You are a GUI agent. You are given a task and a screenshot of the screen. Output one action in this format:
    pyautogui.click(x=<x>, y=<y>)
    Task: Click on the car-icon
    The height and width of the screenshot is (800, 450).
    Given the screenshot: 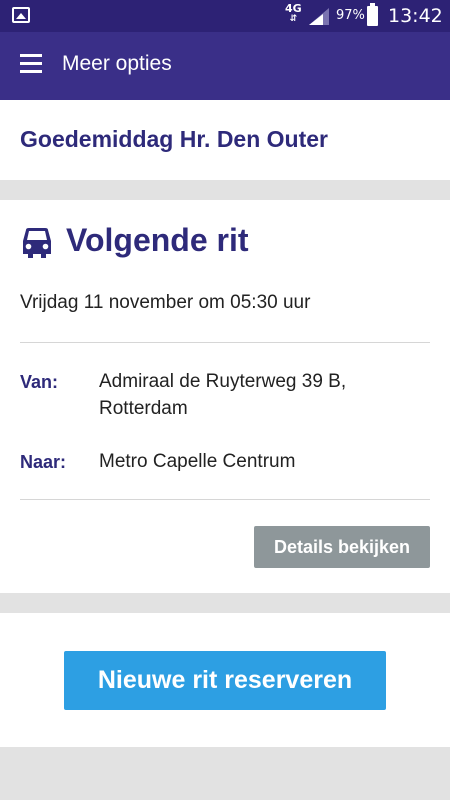 What is the action you would take?
    pyautogui.click(x=37, y=243)
    